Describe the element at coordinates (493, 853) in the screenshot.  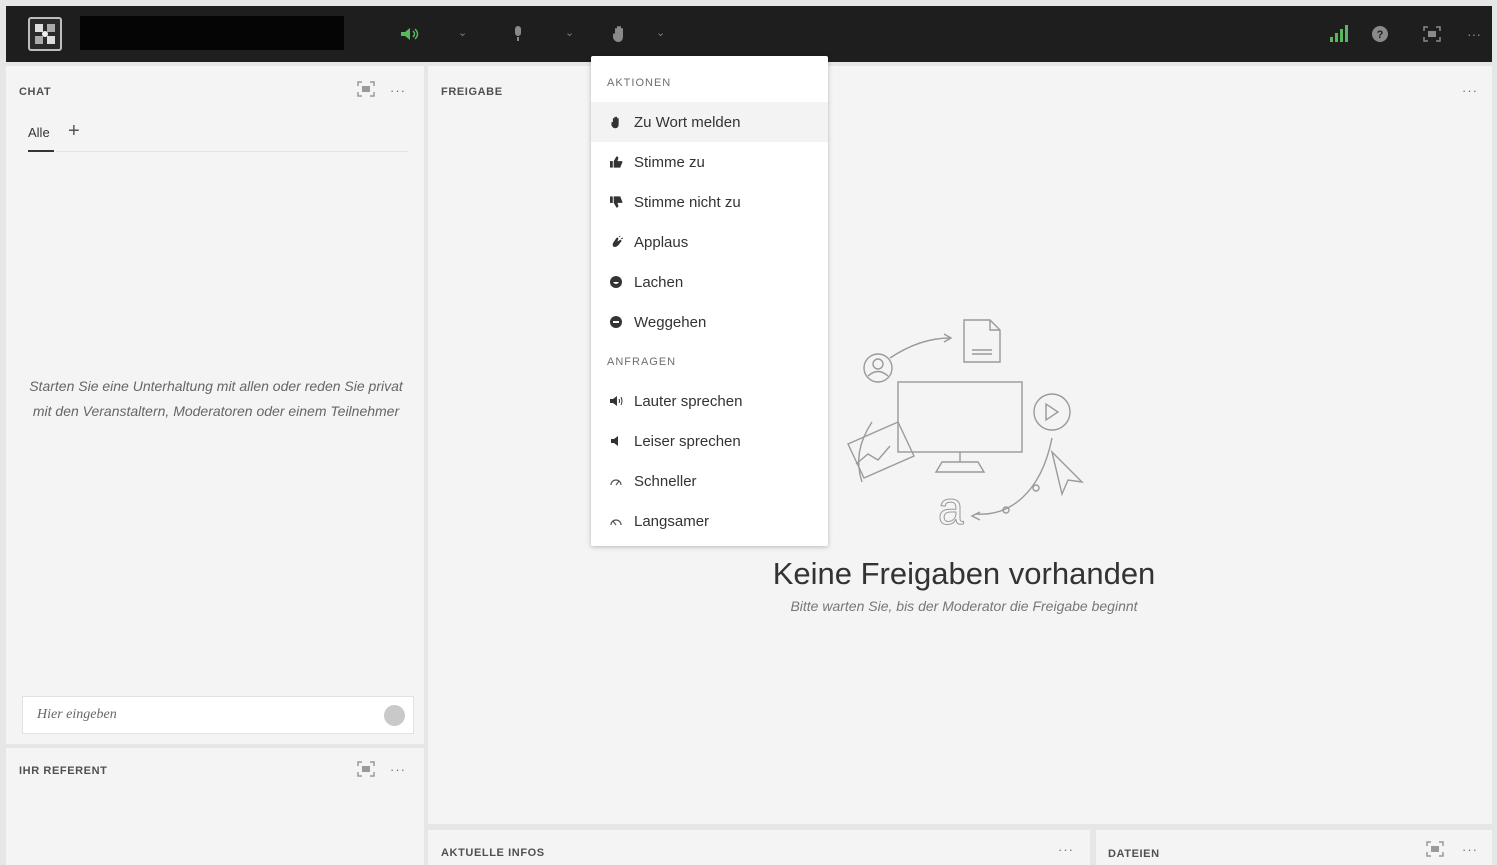
I see `news-title: AKTUELLE INFOS` at that location.